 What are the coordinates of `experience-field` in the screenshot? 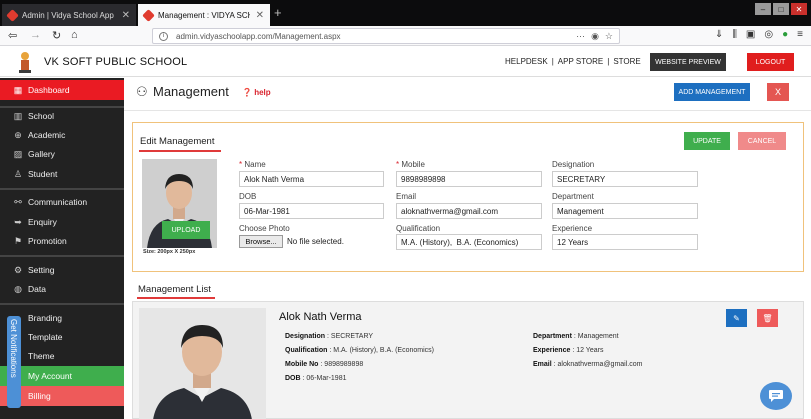 It's located at (625, 242).